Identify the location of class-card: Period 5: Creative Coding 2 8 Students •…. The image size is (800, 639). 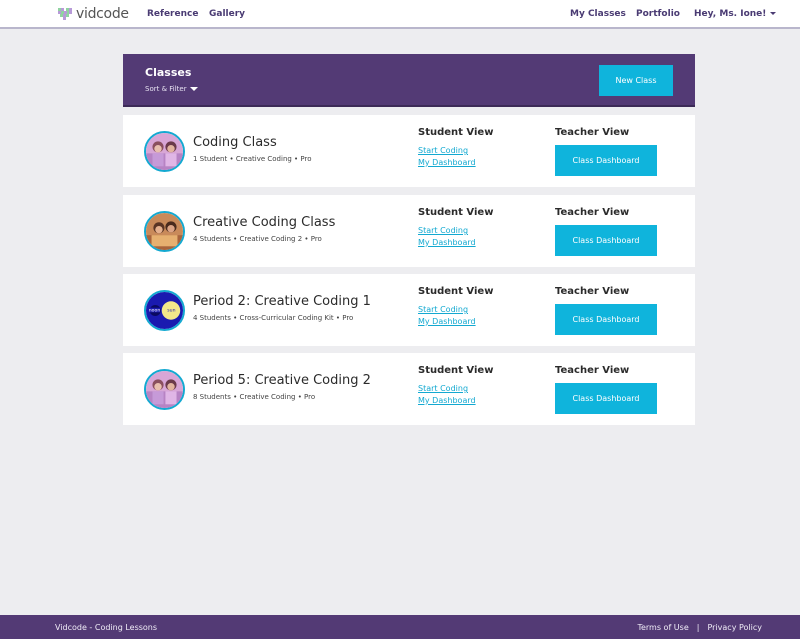
(409, 389).